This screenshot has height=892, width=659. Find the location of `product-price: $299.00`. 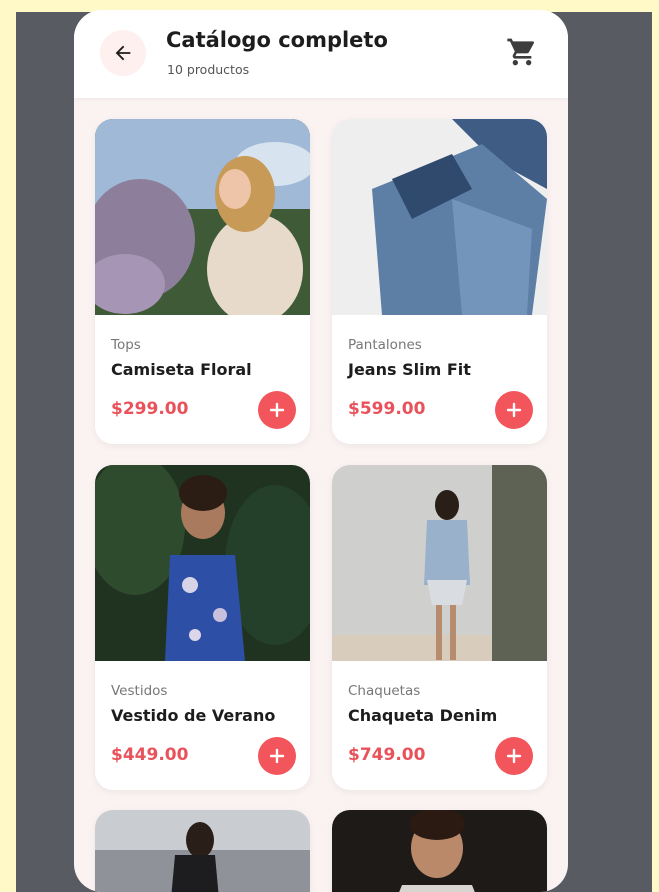

product-price: $299.00 is located at coordinates (150, 409).